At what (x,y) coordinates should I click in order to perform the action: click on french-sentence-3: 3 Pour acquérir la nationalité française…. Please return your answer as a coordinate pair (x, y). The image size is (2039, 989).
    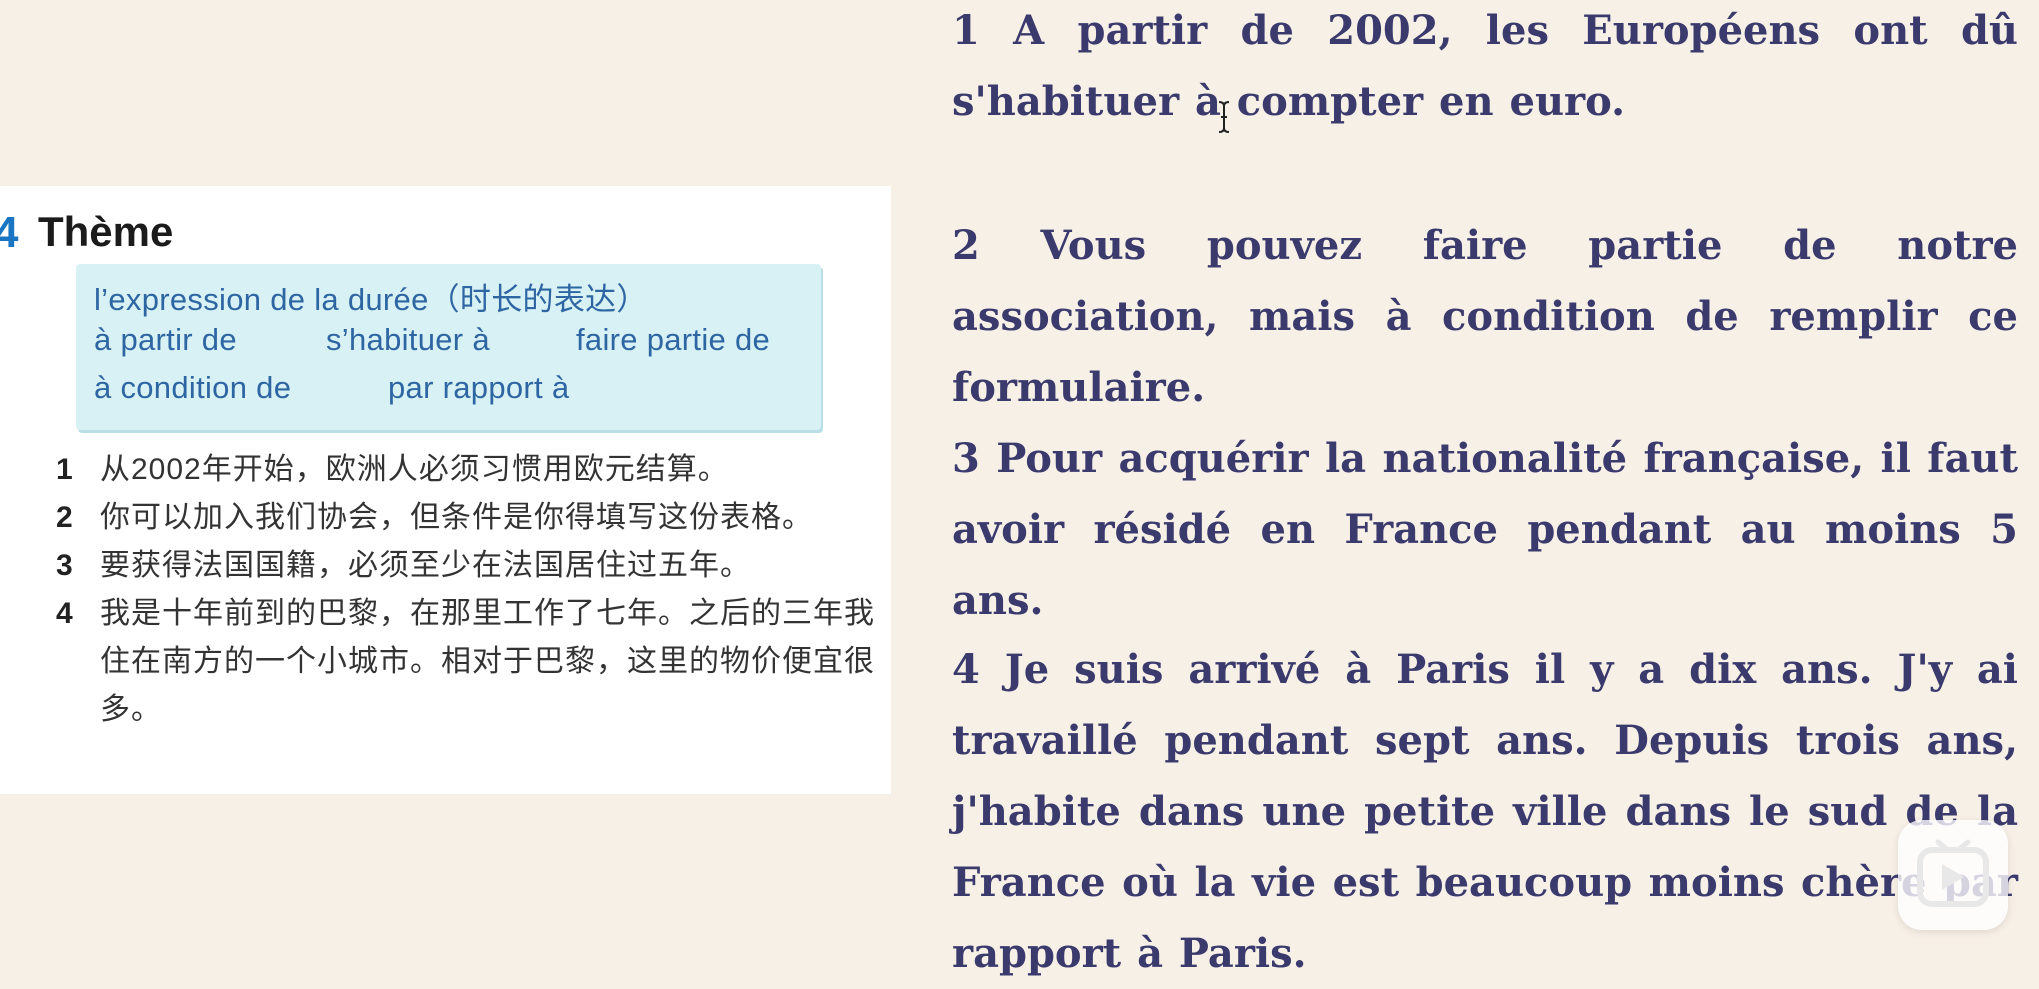
    Looking at the image, I should click on (1485, 529).